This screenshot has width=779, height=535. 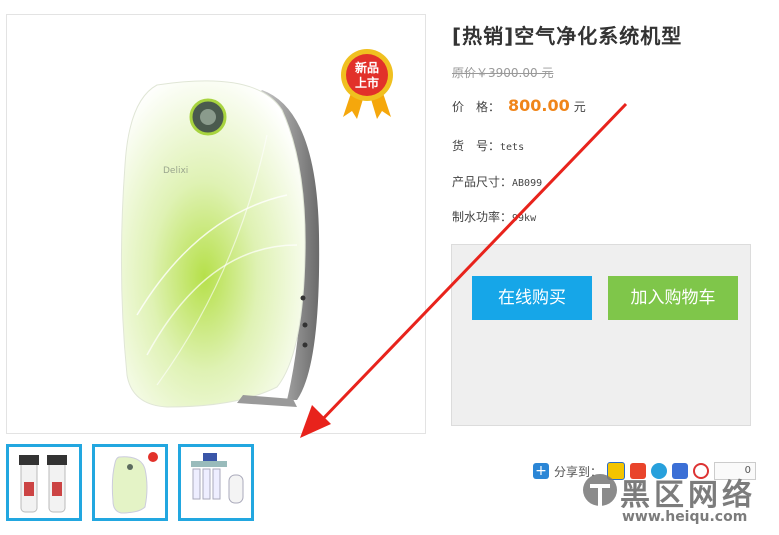 I want to click on product-size-row: 产品尺寸：AB099, so click(x=497, y=181).